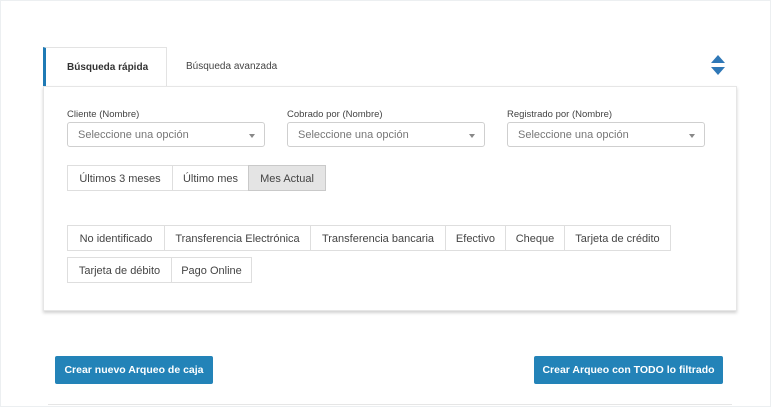 The image size is (771, 407). I want to click on payment-electronic-transfer: Transferencia Electrónica, so click(237, 238).